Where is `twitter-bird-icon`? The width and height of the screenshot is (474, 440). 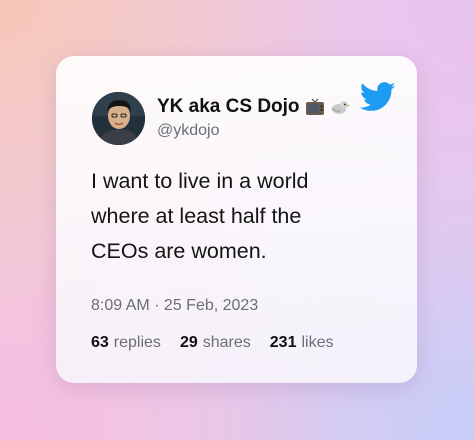
twitter-bird-icon is located at coordinates (377, 97).